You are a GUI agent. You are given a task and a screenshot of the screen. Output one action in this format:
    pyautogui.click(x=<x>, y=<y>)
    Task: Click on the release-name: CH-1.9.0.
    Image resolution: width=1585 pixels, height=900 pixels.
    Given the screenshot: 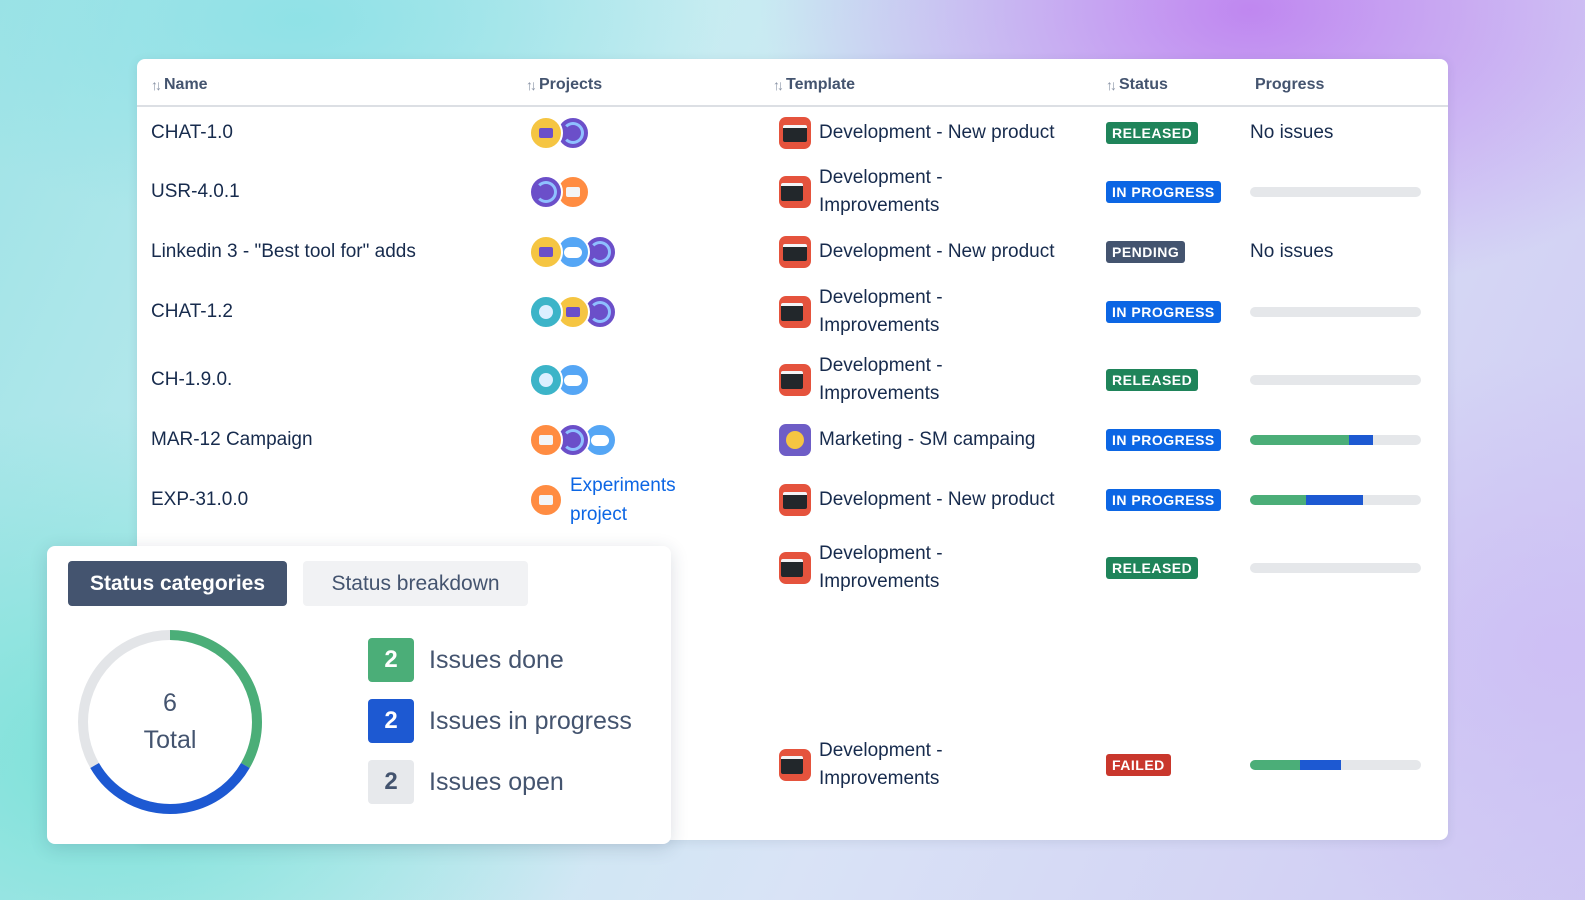 What is the action you would take?
    pyautogui.click(x=191, y=380)
    